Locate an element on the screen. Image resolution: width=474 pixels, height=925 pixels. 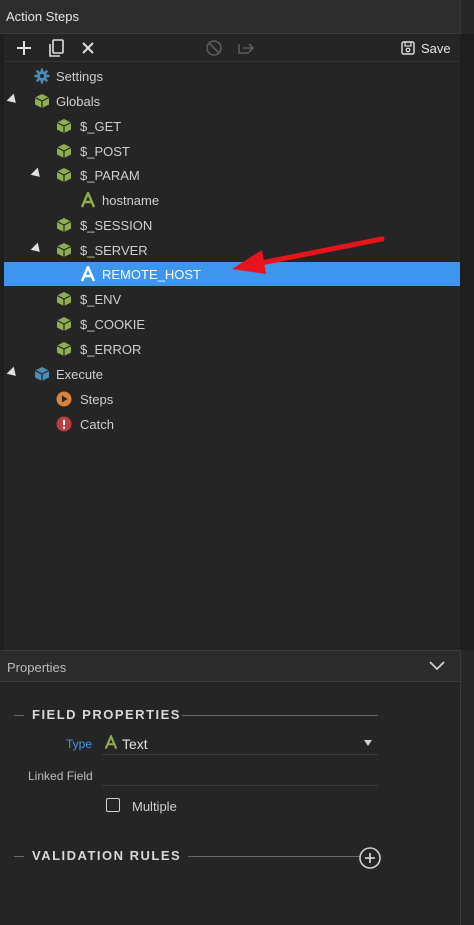
chevron-down-icon is located at coordinates (437, 667).